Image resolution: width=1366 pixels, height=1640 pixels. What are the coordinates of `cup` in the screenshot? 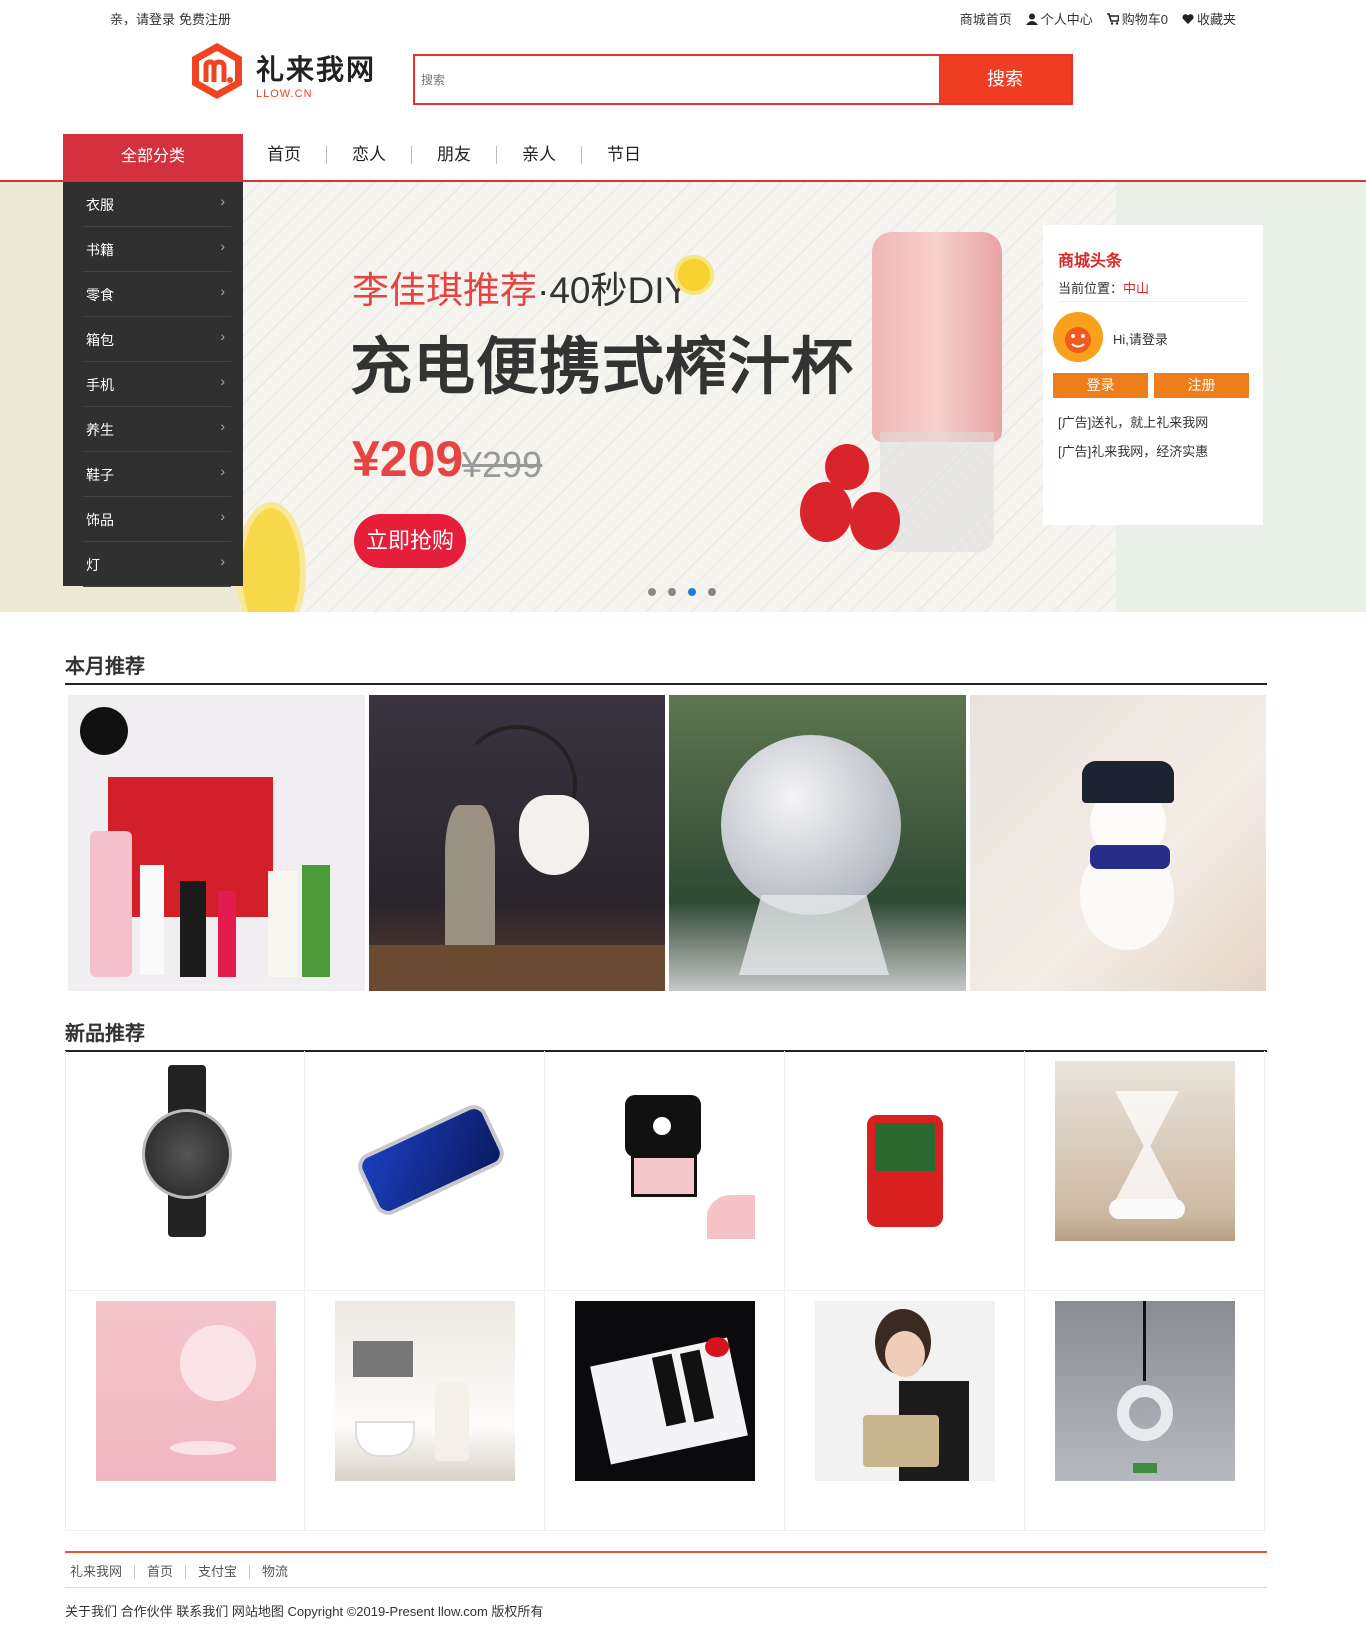 It's located at (385, 1439).